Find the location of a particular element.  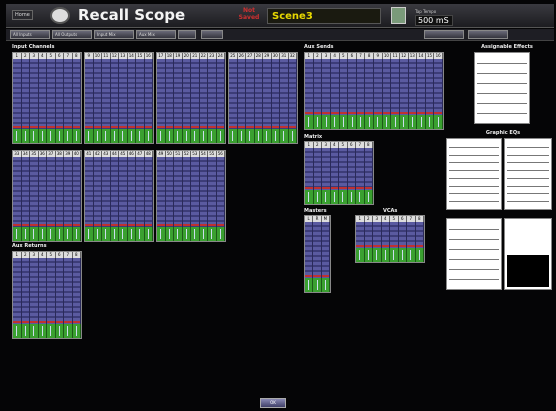

scene-name-field: Scene3 is located at coordinates (324, 16).